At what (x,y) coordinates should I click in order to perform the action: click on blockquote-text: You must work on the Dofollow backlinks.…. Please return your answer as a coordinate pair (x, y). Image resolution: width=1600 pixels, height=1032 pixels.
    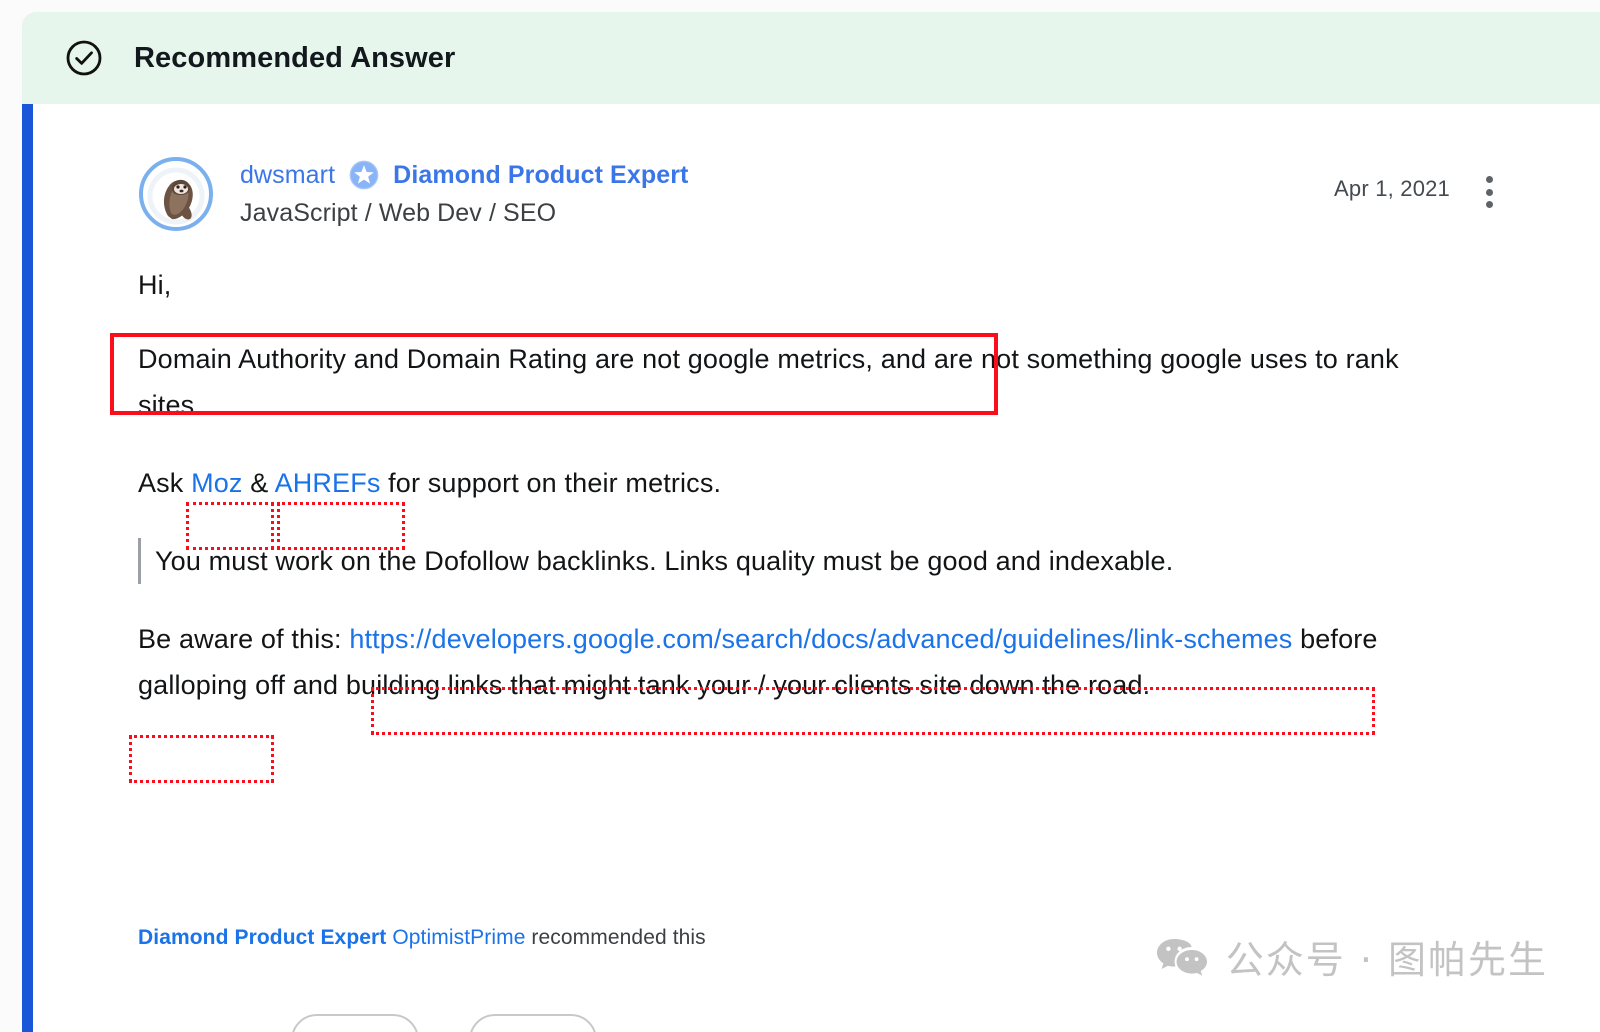
    Looking at the image, I should click on (664, 561).